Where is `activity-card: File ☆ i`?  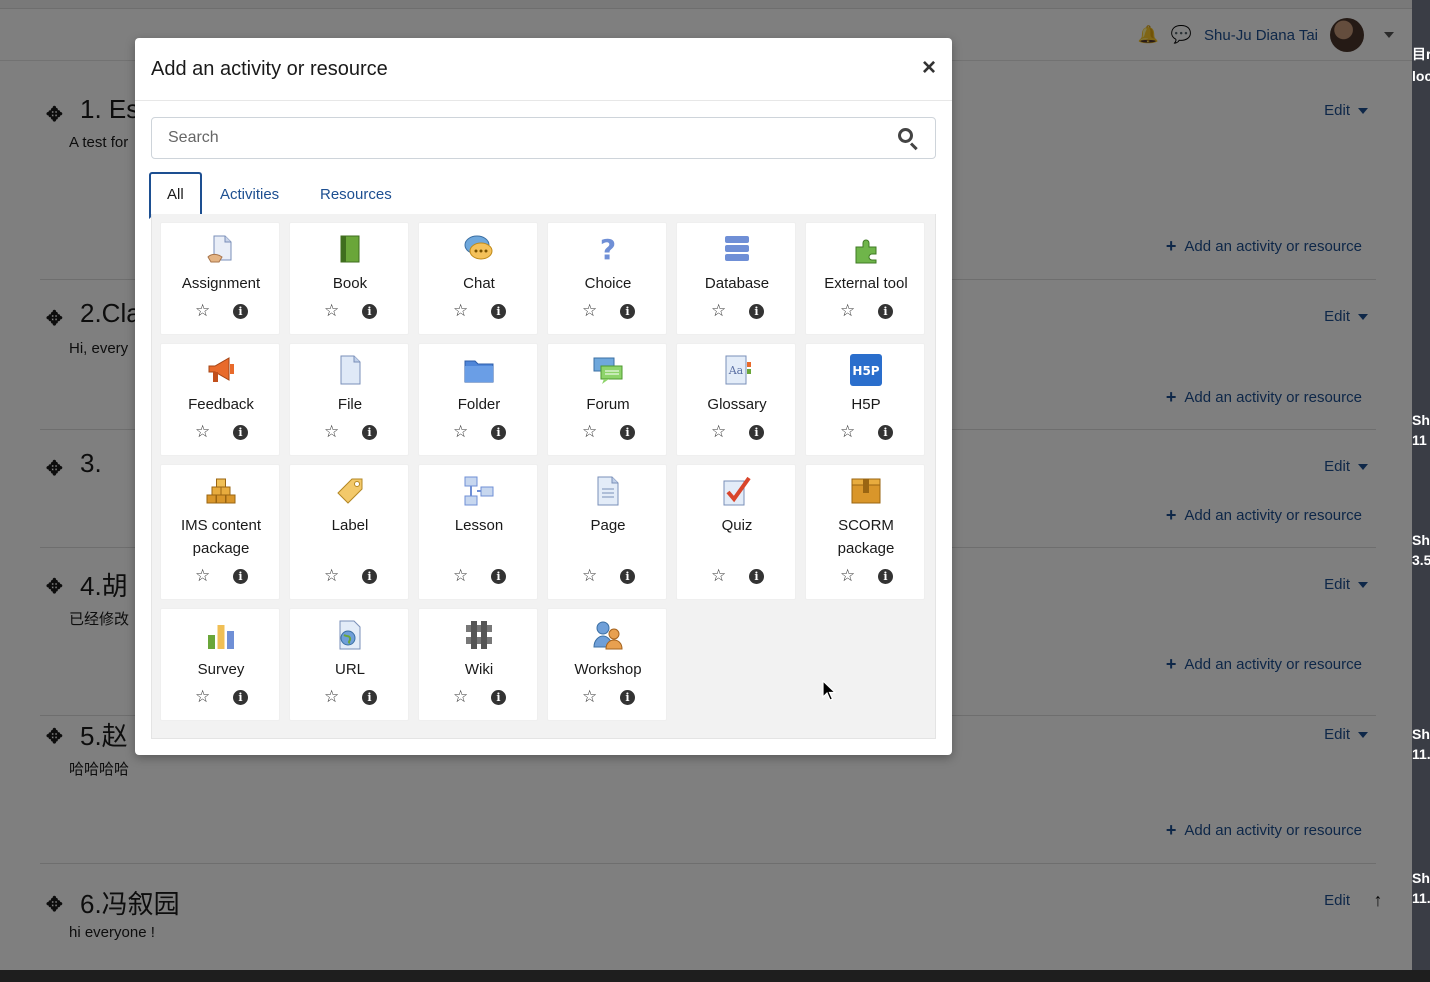
activity-card: File ☆ i is located at coordinates (349, 399).